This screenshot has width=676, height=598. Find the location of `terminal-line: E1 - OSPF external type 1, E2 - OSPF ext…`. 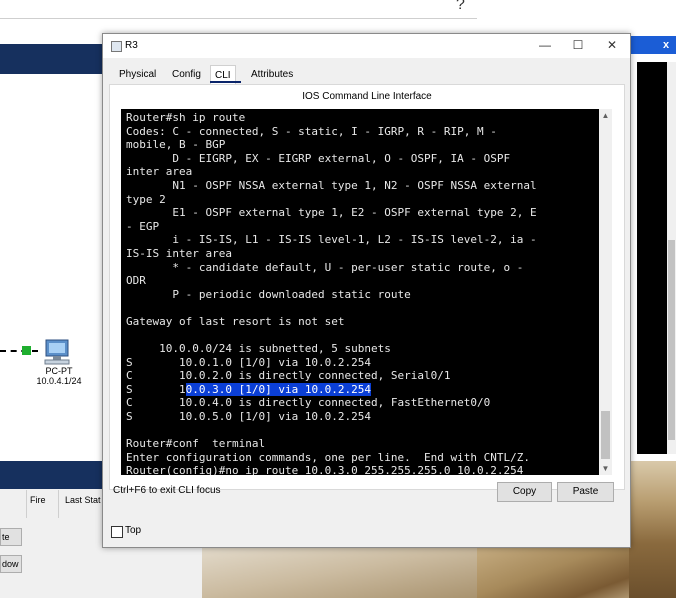

terminal-line: E1 - OSPF external type 1, E2 - OSPF ext… is located at coordinates (331, 213).